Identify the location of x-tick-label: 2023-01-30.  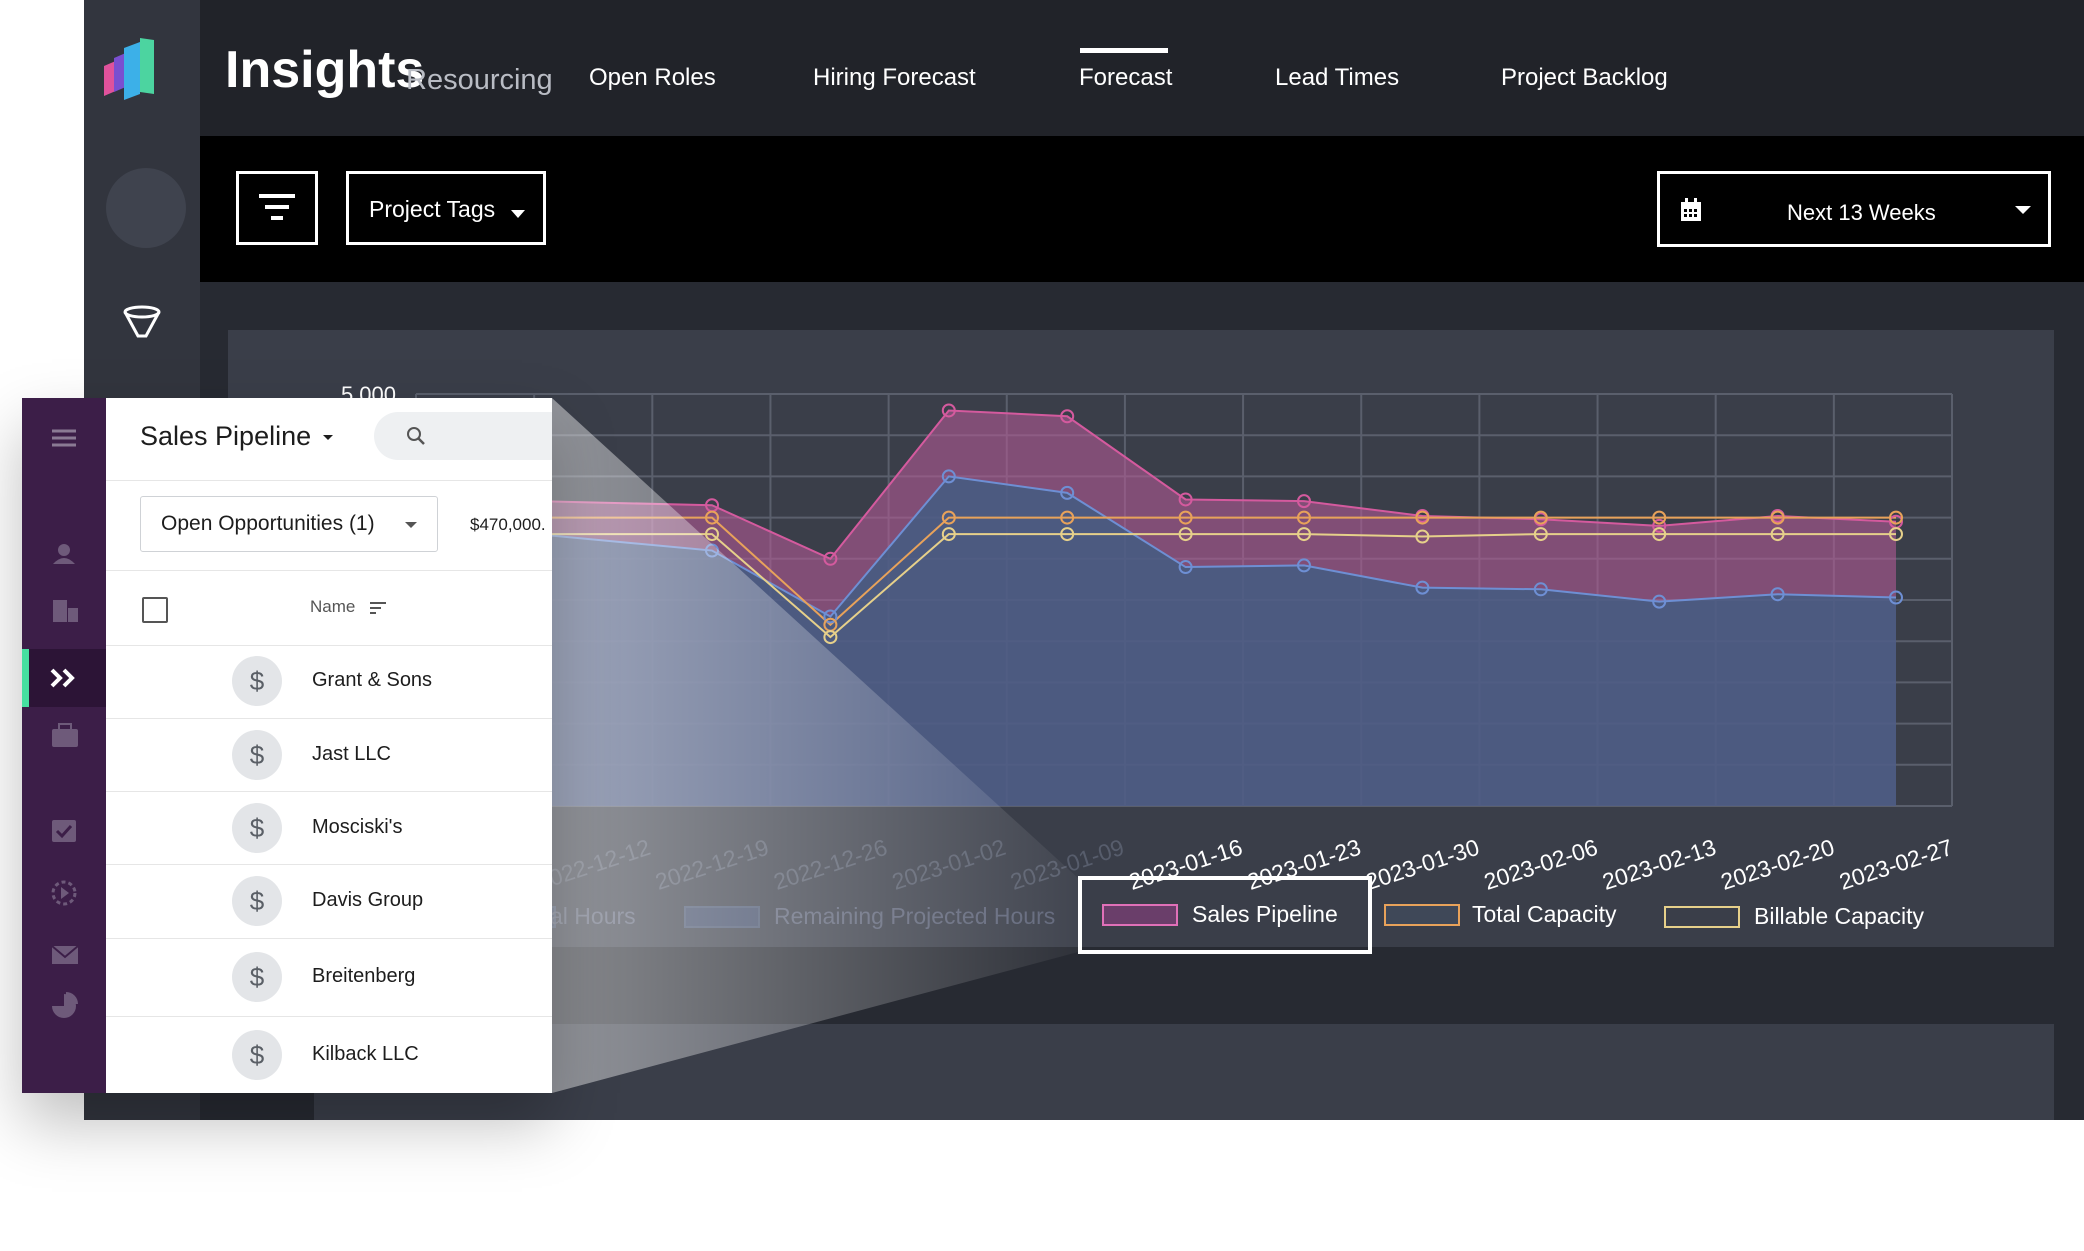
(1422, 864).